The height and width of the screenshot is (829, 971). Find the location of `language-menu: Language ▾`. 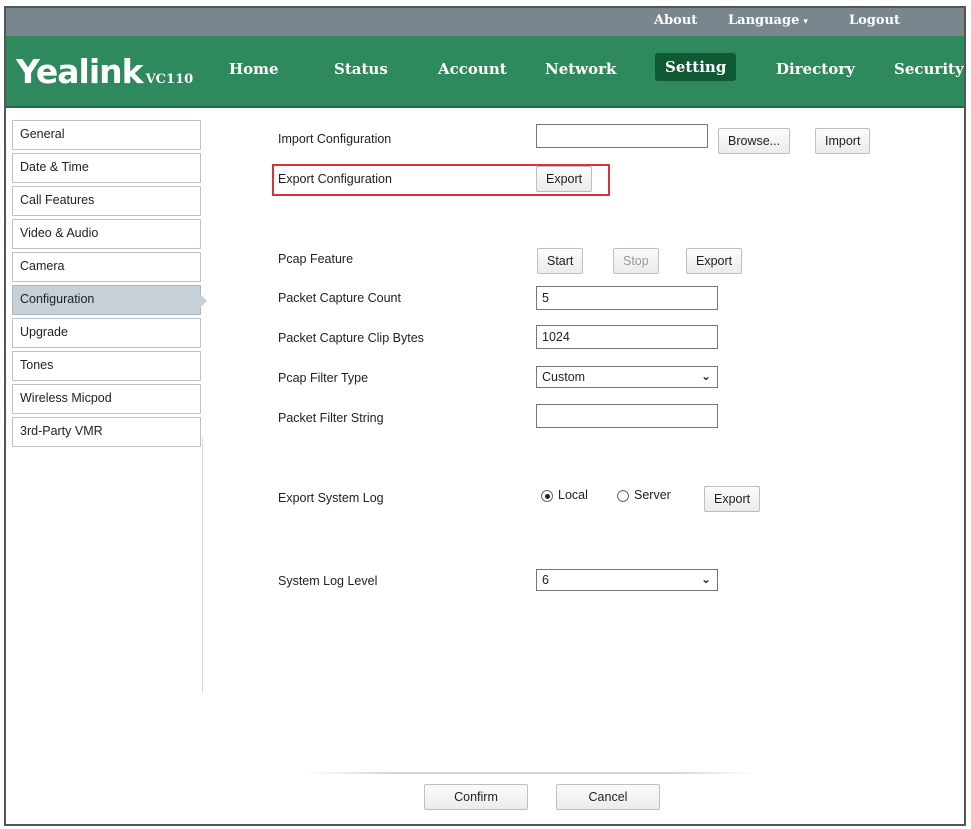

language-menu: Language ▾ is located at coordinates (768, 20).